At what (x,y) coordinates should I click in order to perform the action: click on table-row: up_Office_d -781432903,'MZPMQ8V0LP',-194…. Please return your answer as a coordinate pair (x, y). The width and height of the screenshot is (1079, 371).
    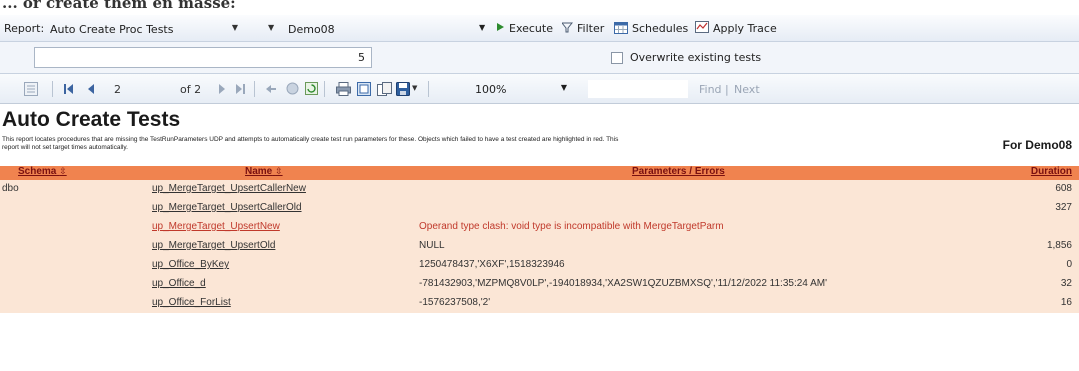
    Looking at the image, I should click on (539, 284).